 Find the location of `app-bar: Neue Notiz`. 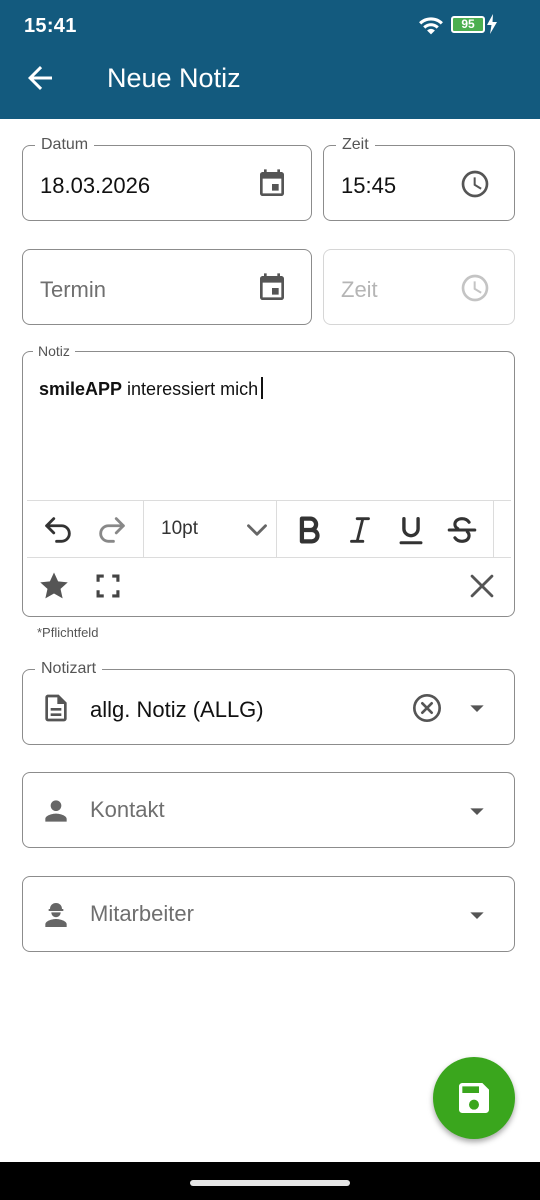

app-bar: Neue Notiz is located at coordinates (270, 77).